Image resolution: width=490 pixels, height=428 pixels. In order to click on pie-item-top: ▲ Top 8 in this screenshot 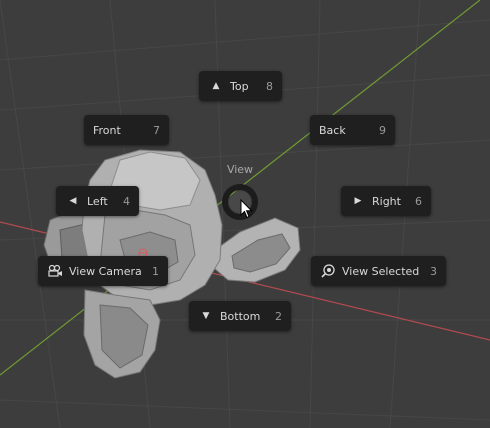, I will do `click(240, 86)`.